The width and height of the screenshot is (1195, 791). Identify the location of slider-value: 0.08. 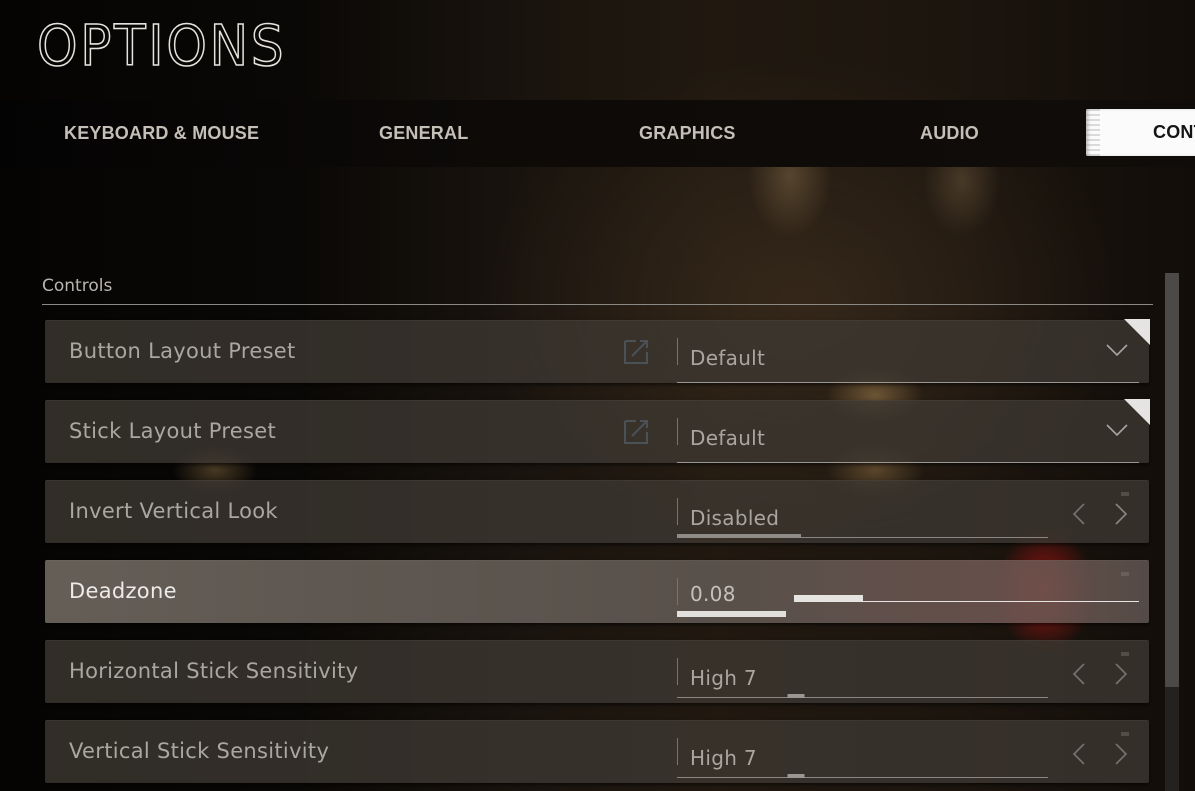
(713, 594).